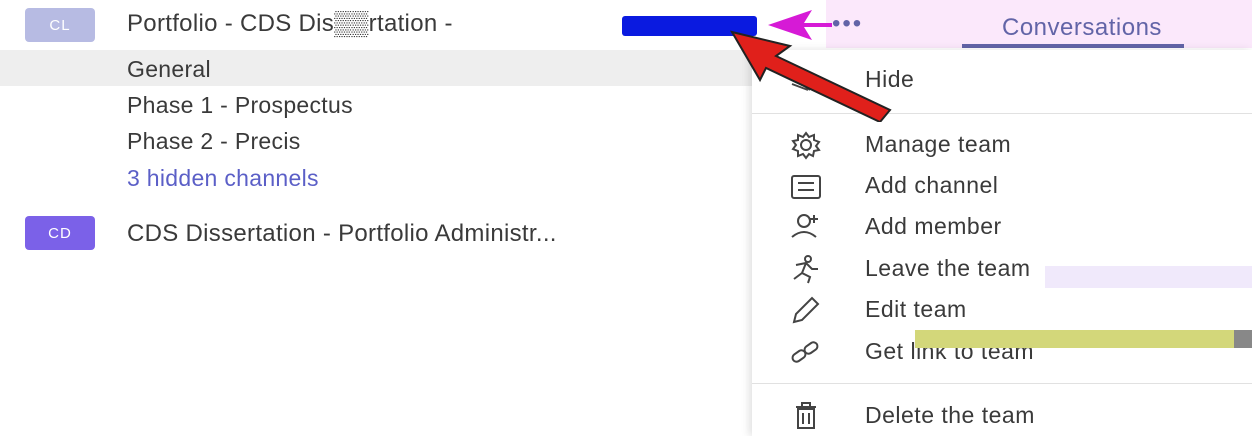  I want to click on channel-general-row, so click(380, 68).